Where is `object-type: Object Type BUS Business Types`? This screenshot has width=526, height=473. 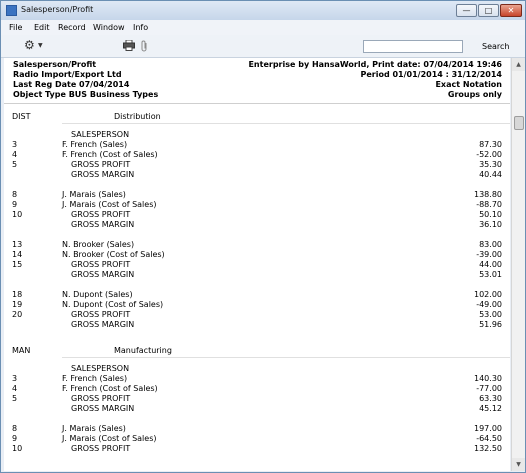
object-type: Object Type BUS Business Types is located at coordinates (86, 94).